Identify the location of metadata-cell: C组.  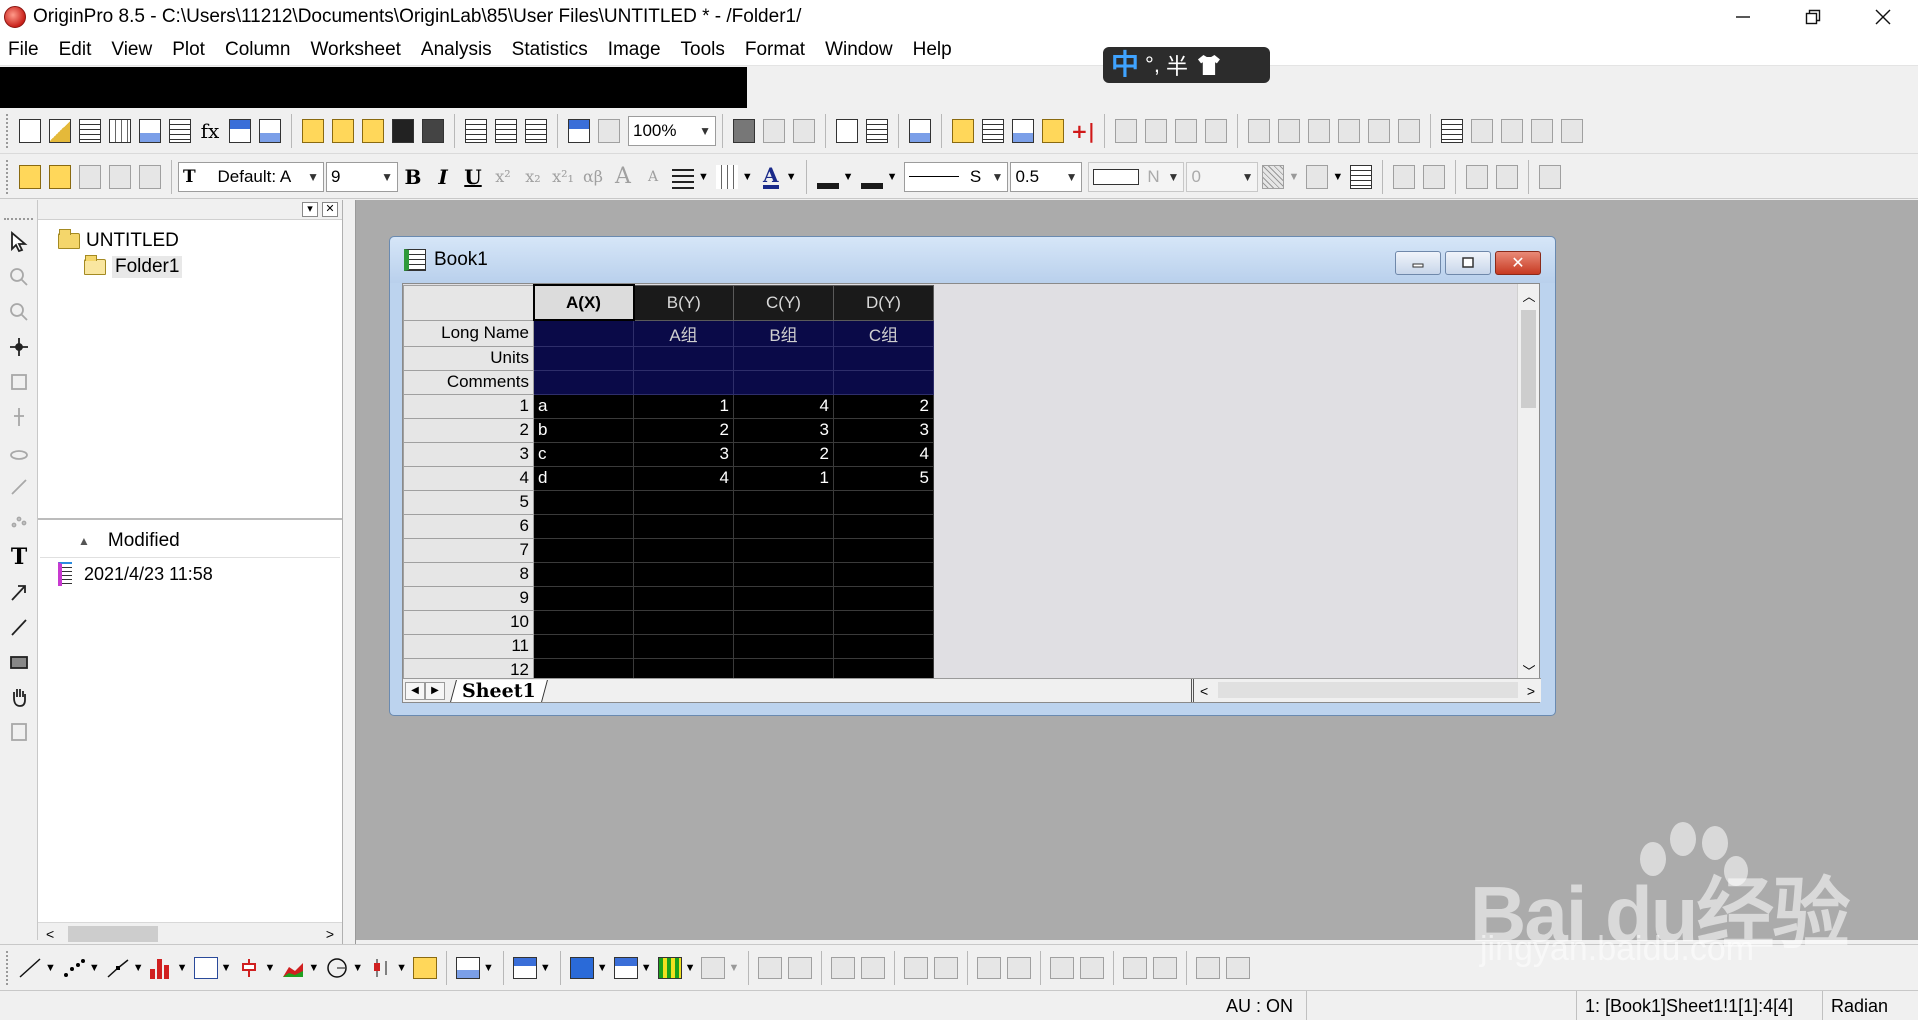
(883, 333).